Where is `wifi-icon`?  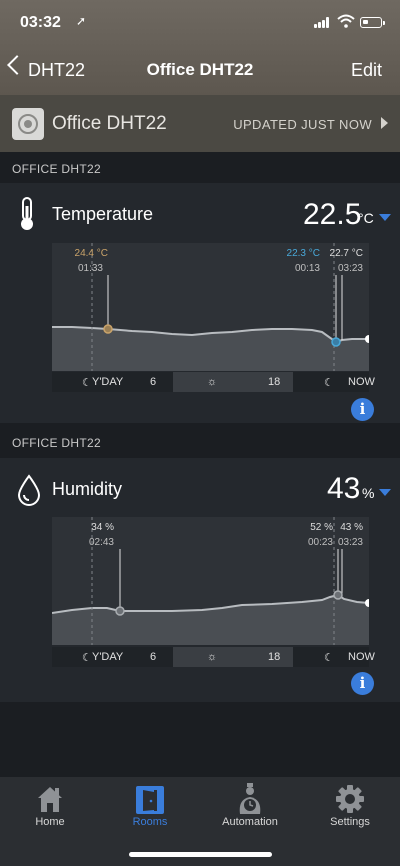
wifi-icon is located at coordinates (346, 21).